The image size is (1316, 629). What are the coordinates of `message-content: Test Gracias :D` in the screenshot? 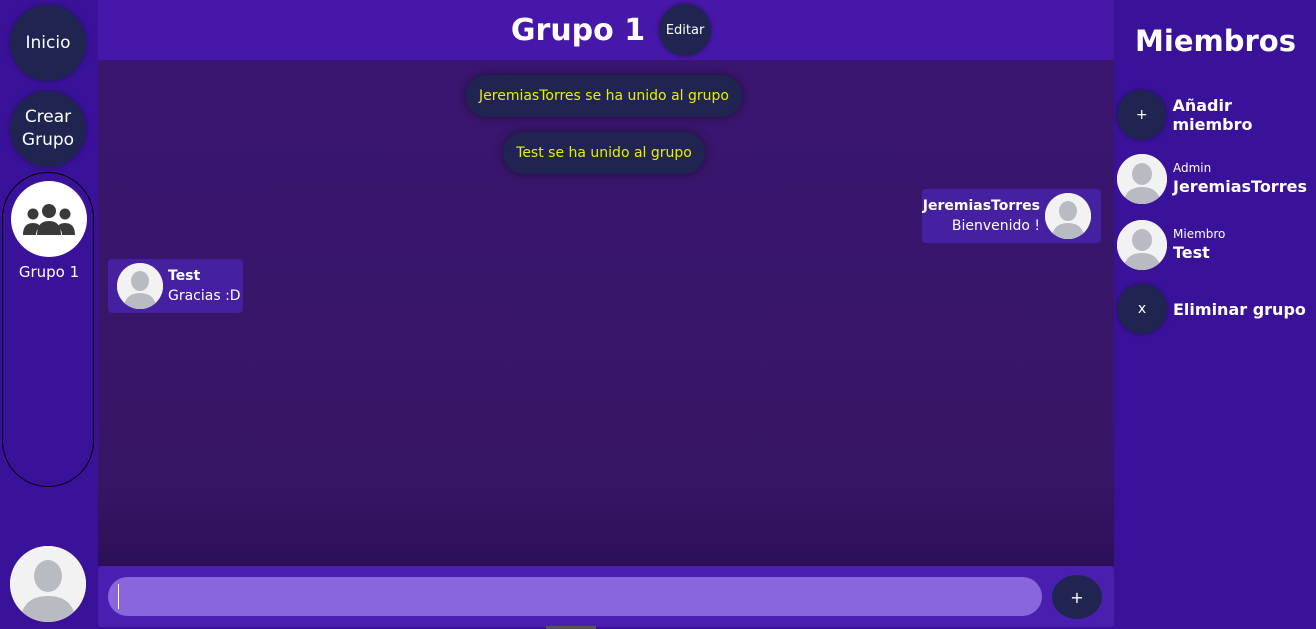 It's located at (204, 286).